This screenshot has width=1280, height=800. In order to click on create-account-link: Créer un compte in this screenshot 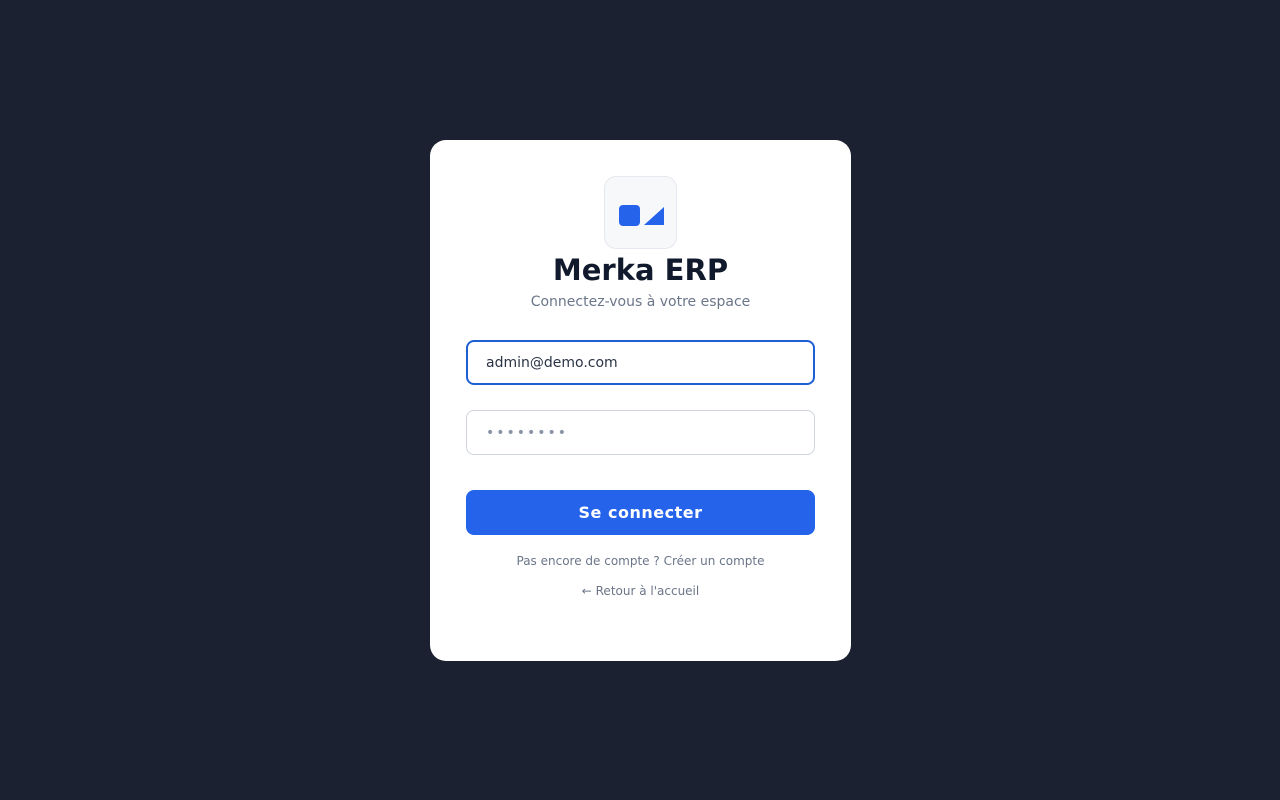, I will do `click(714, 561)`.